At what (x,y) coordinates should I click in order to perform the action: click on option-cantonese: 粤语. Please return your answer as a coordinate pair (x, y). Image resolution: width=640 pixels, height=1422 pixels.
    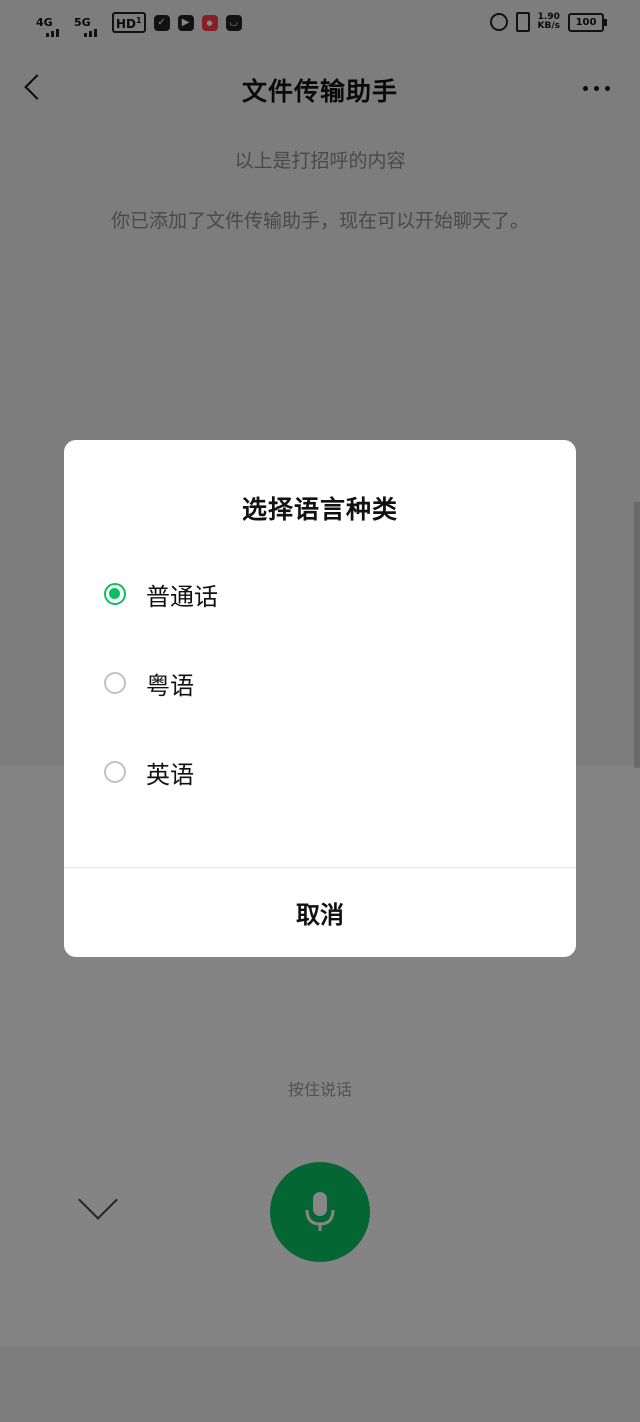
    Looking at the image, I should click on (320, 683).